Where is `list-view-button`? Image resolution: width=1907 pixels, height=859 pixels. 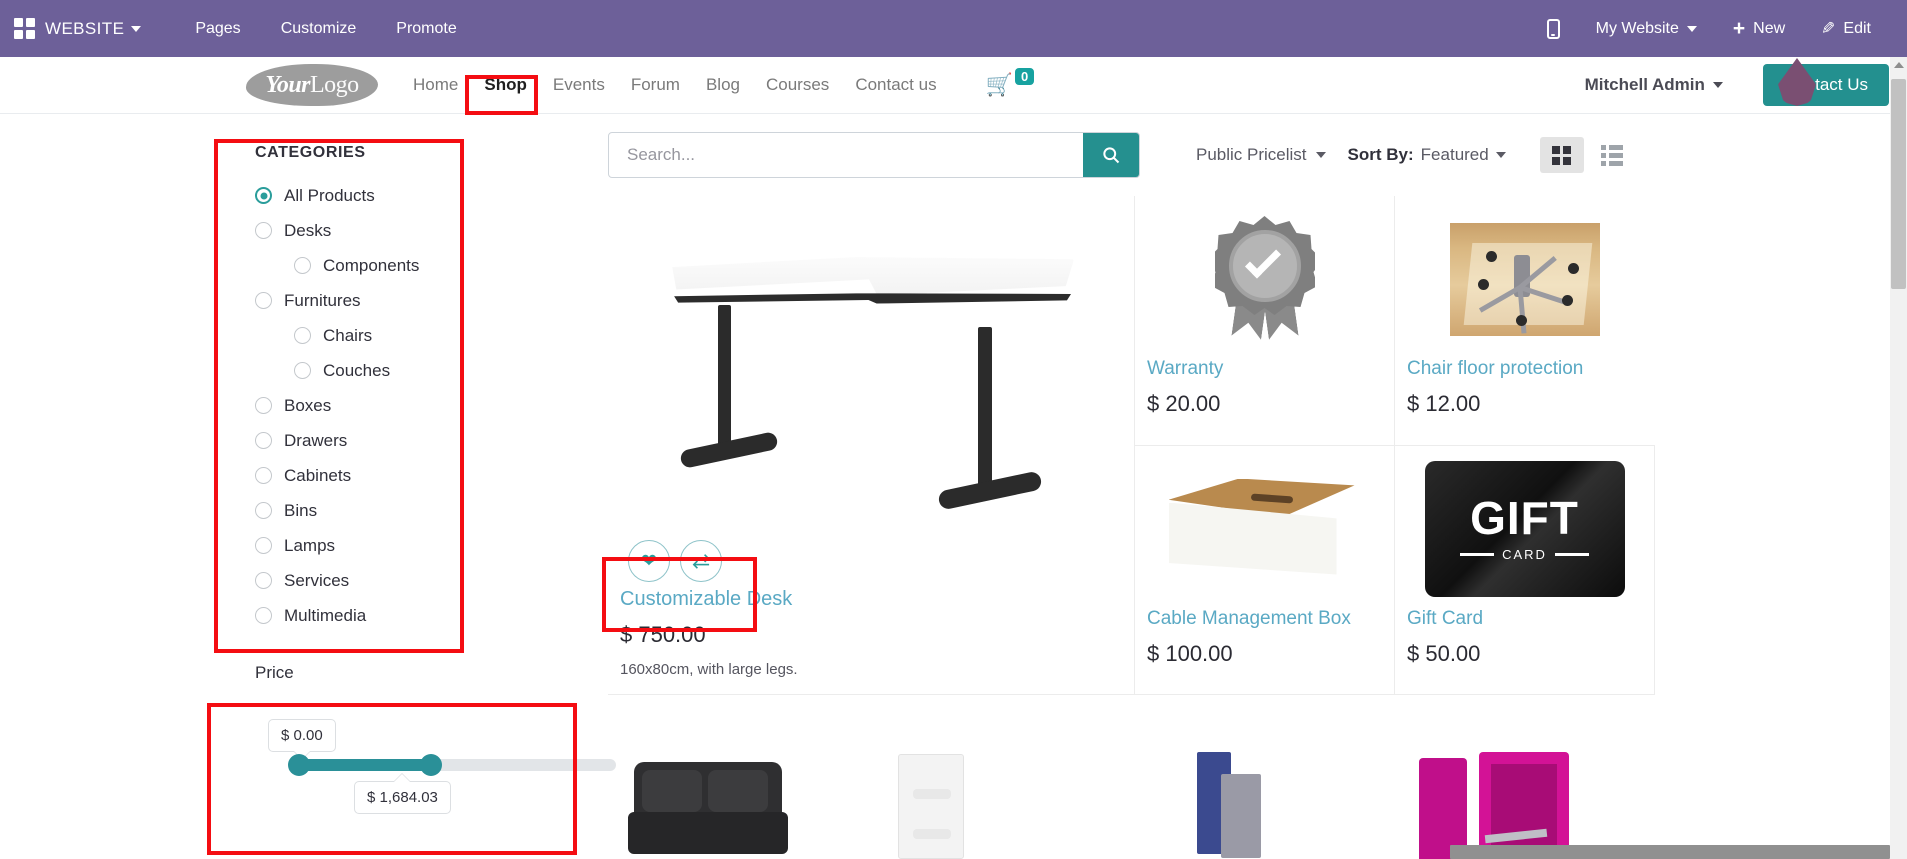 list-view-button is located at coordinates (1612, 155).